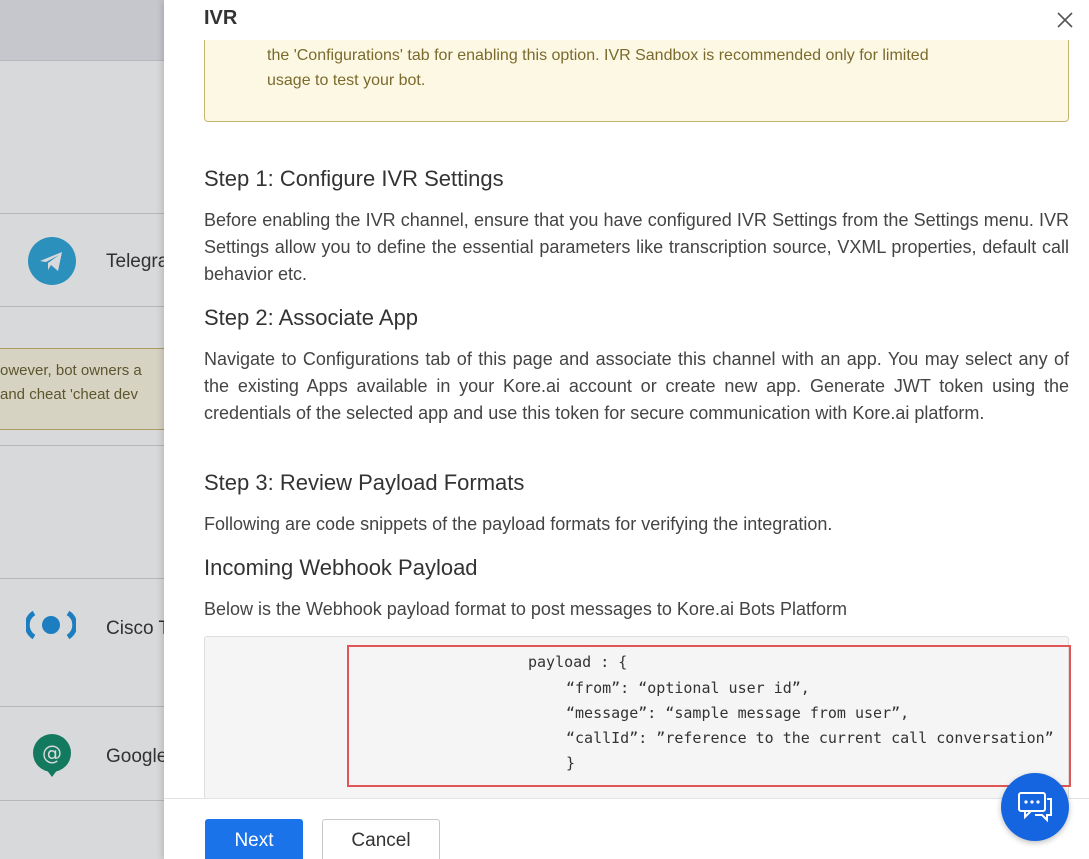 This screenshot has height=859, width=1089. Describe the element at coordinates (341, 567) in the screenshot. I see `incoming-webhook-heading: Incoming Webhook Payload` at that location.